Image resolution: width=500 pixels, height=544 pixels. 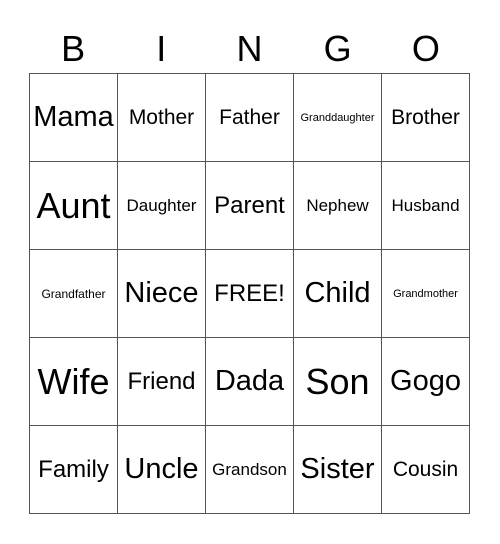 I want to click on bingo-cell: Nephew, so click(x=338, y=206).